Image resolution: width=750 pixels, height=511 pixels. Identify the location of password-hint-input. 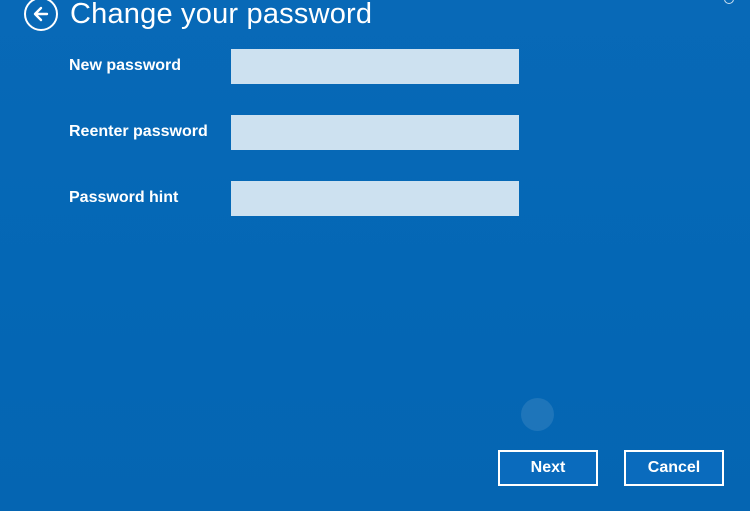
(375, 198).